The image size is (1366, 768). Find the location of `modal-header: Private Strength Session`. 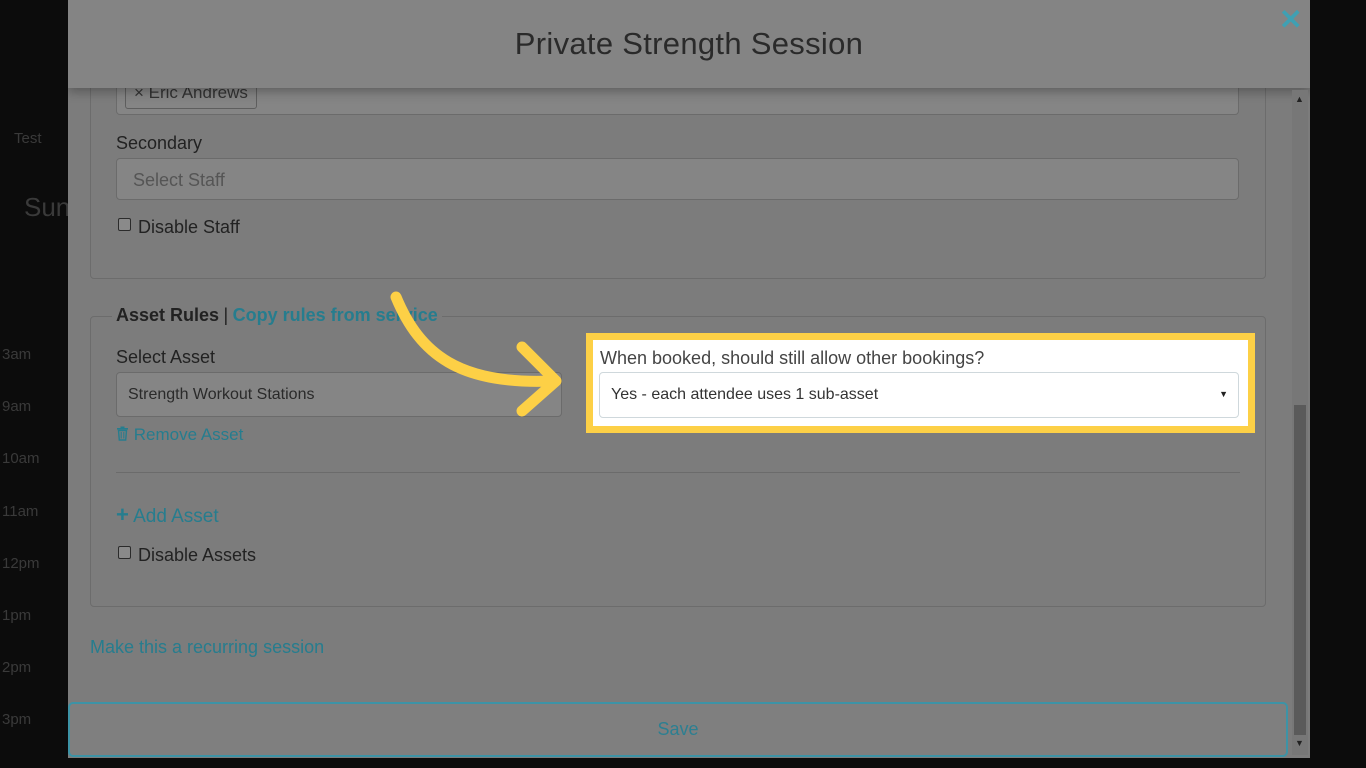

modal-header: Private Strength Session is located at coordinates (689, 44).